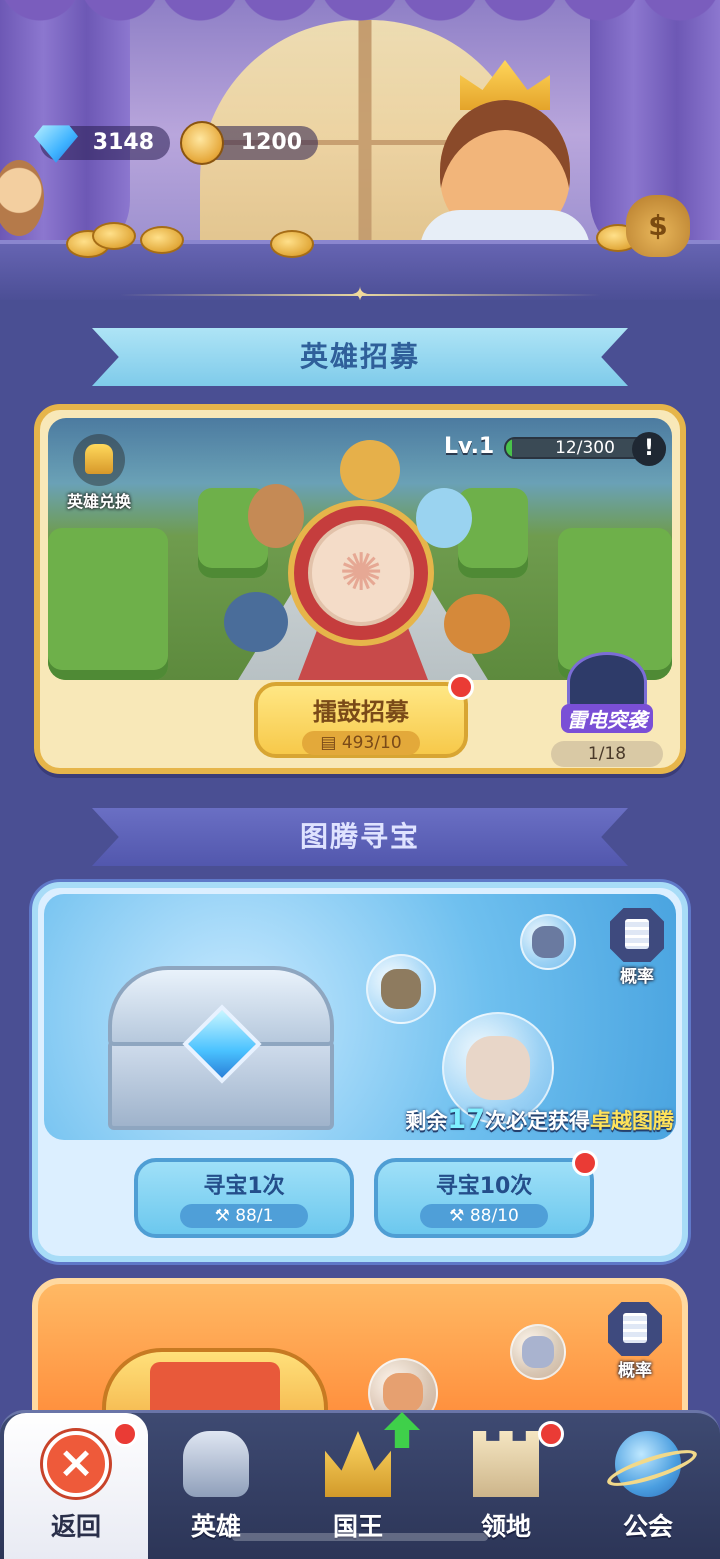  I want to click on tiger-totem-icon, so click(548, 942).